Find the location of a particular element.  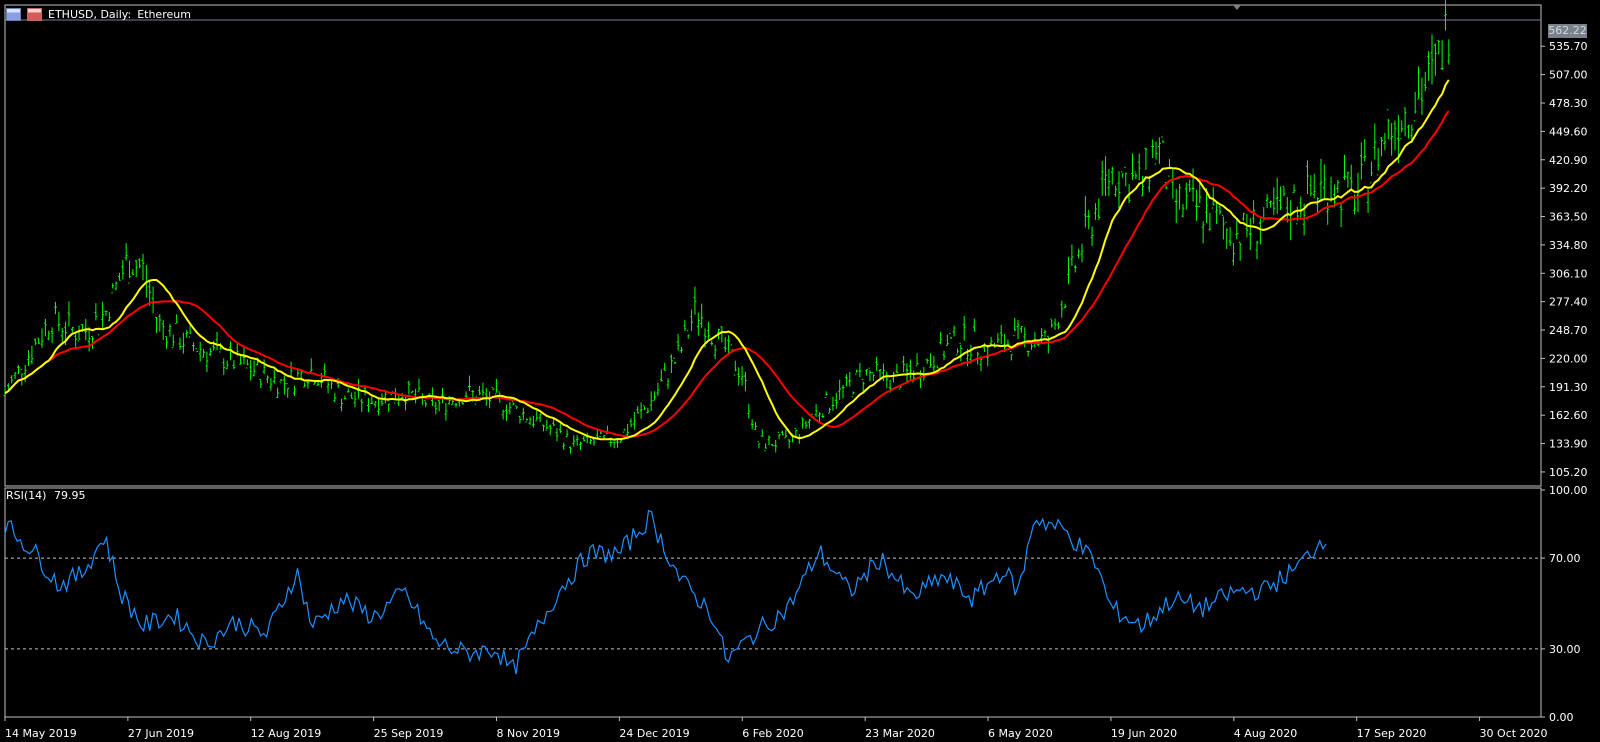

date-tick-label: 6 Feb 2020 is located at coordinates (772, 733).